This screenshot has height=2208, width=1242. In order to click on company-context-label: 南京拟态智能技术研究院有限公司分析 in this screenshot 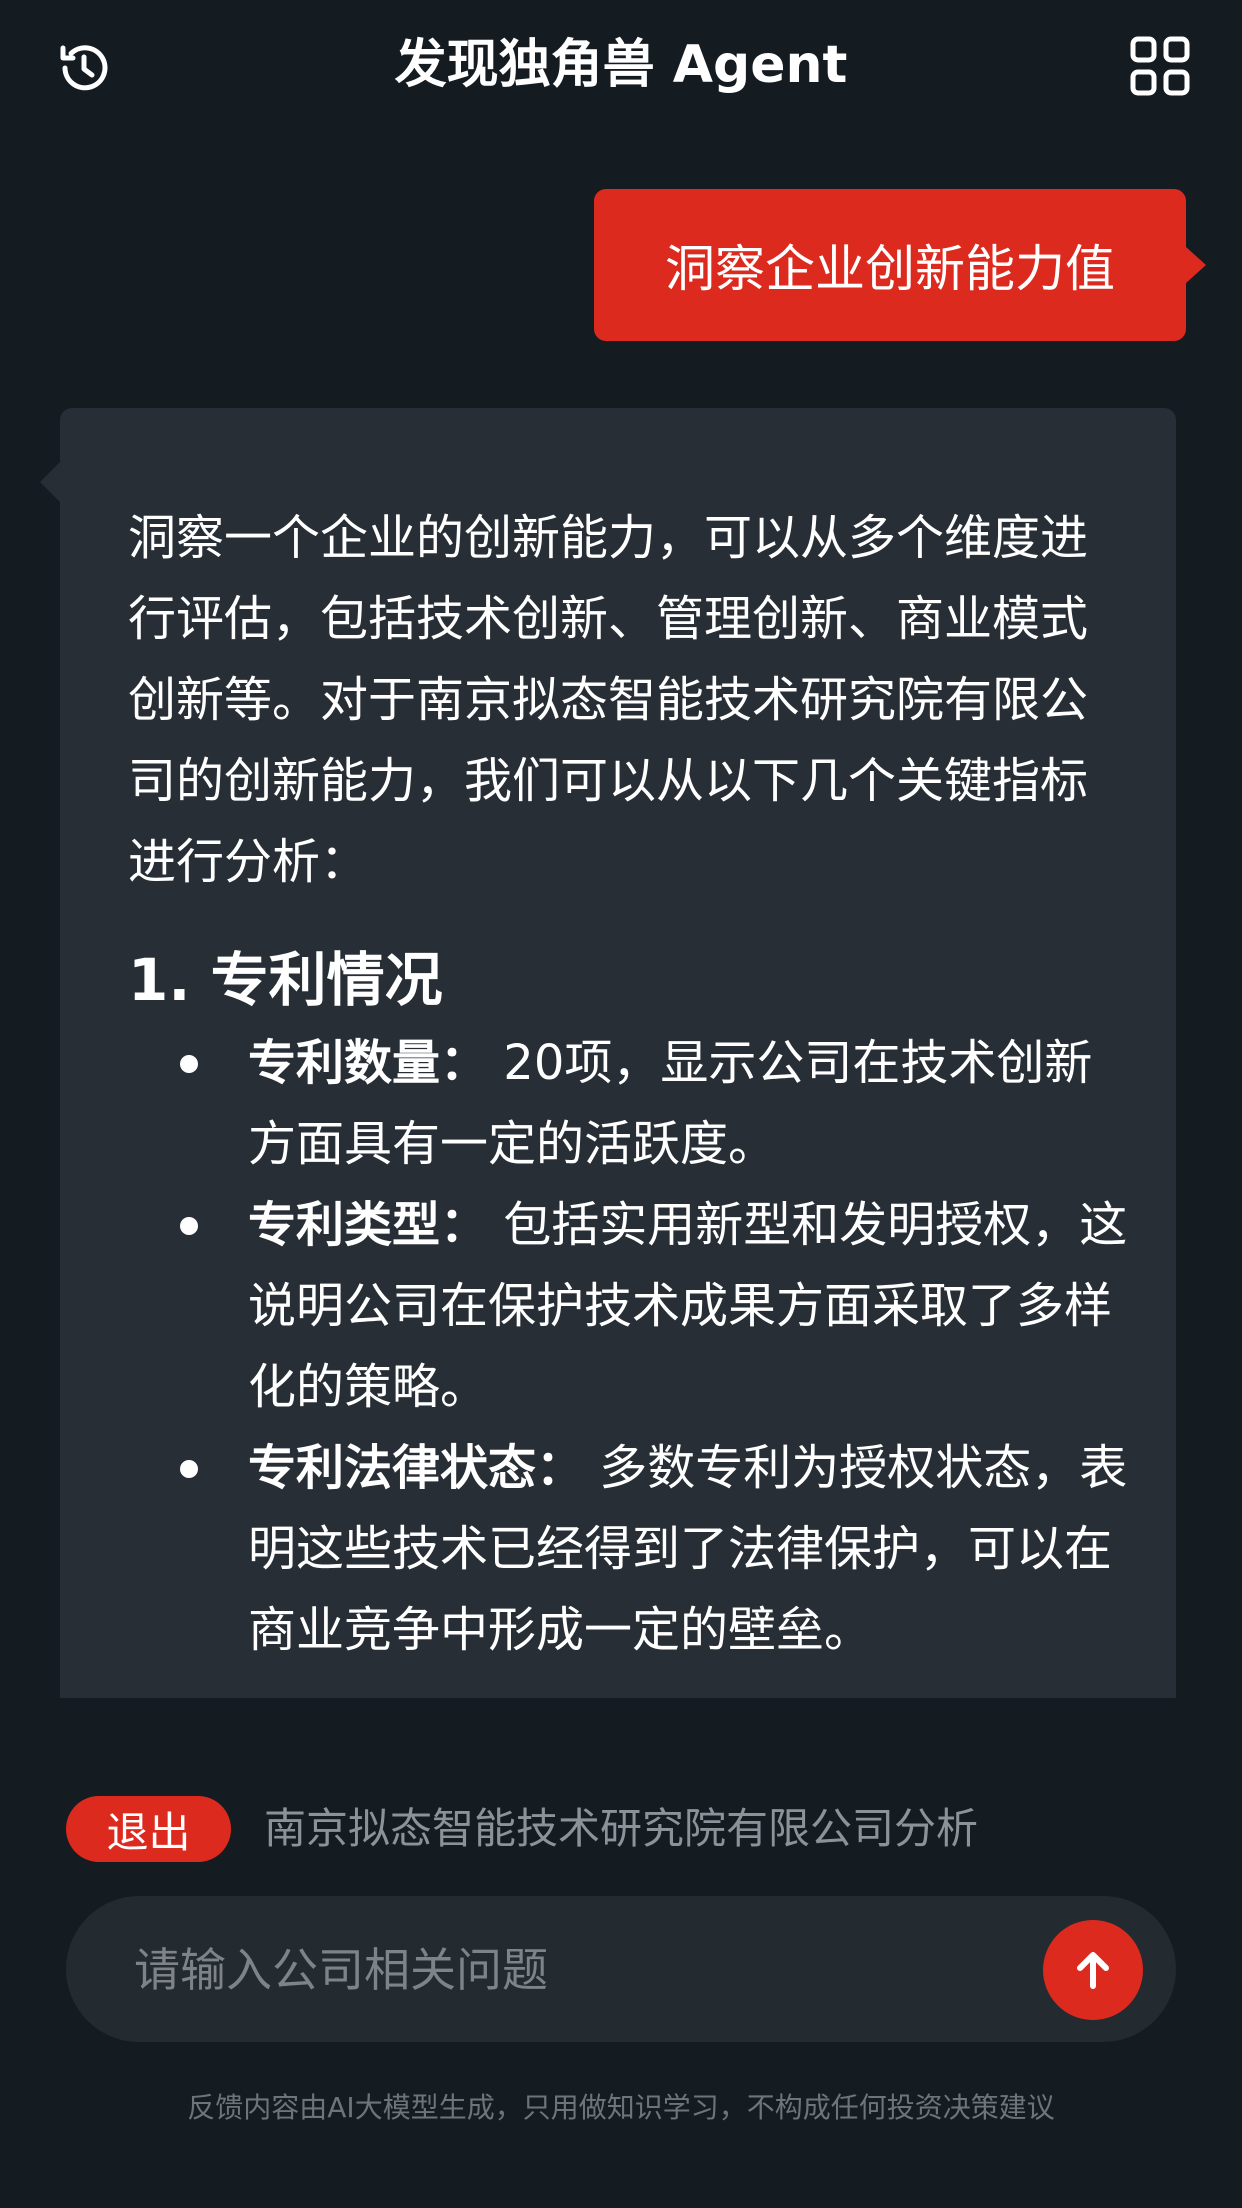, I will do `click(621, 1828)`.